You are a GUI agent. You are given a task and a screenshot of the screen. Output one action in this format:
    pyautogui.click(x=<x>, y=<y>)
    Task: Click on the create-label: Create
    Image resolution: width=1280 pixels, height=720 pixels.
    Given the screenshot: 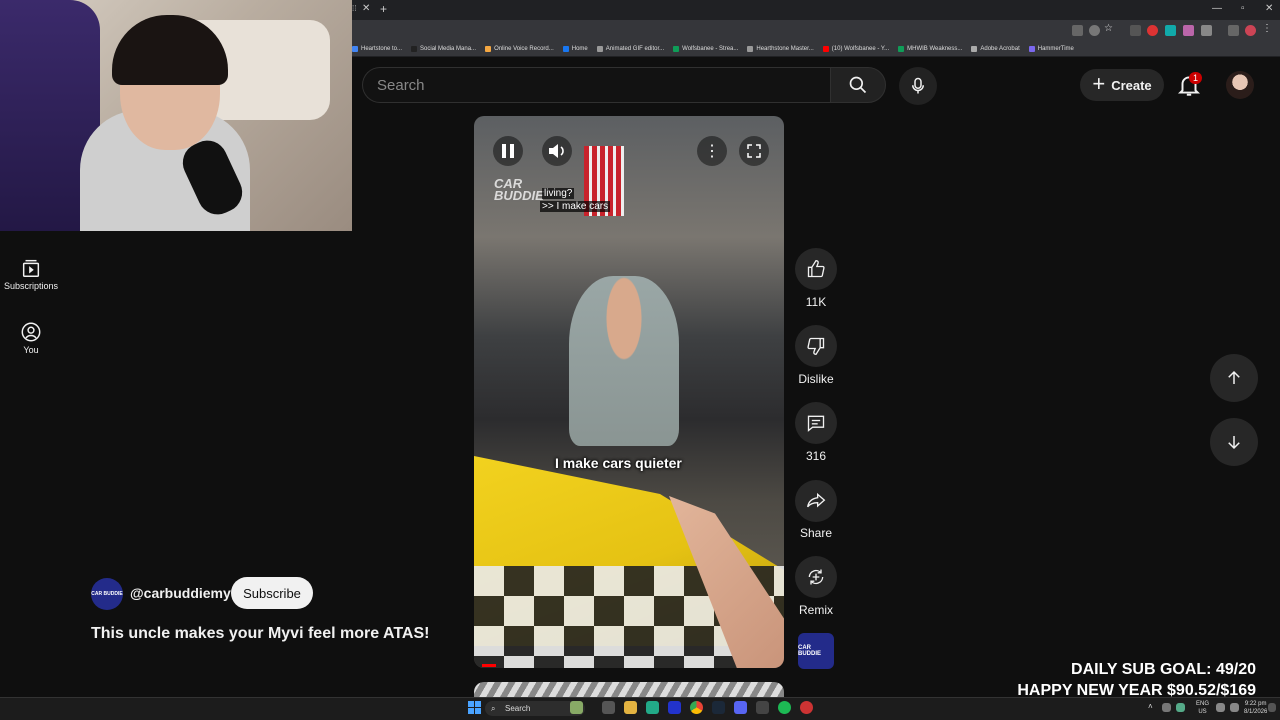 What is the action you would take?
    pyautogui.click(x=1131, y=85)
    